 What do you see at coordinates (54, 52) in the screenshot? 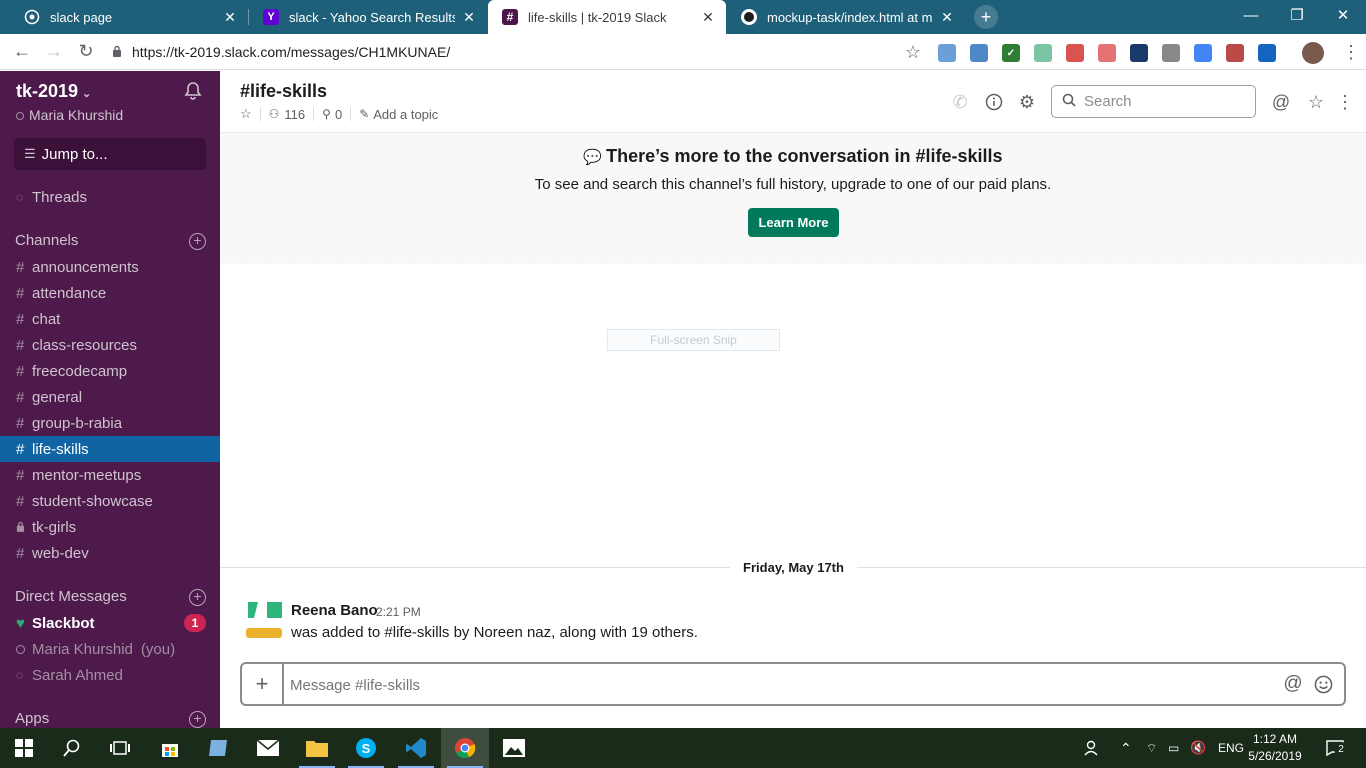
I see `forward-arrow-icon: →` at bounding box center [54, 52].